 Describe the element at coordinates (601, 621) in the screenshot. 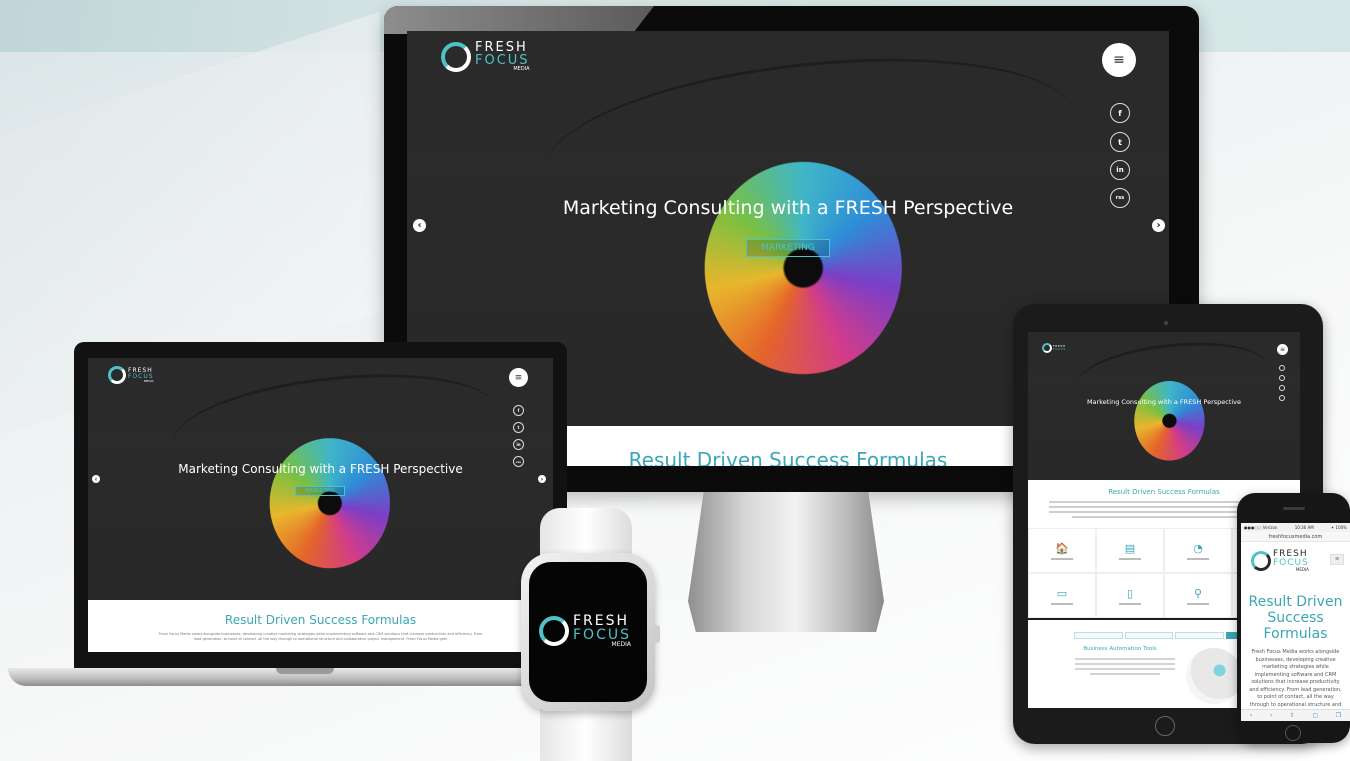

I see `logo-fresh-text: FRESH` at that location.